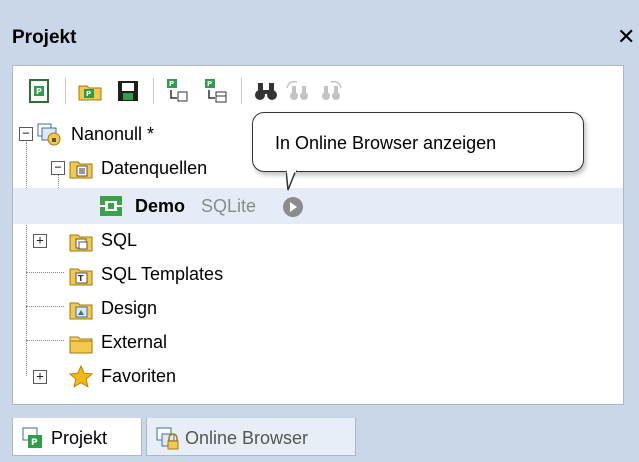 The image size is (639, 462). Describe the element at coordinates (154, 168) in the screenshot. I see `tree-item-label: Datenquellen` at that location.